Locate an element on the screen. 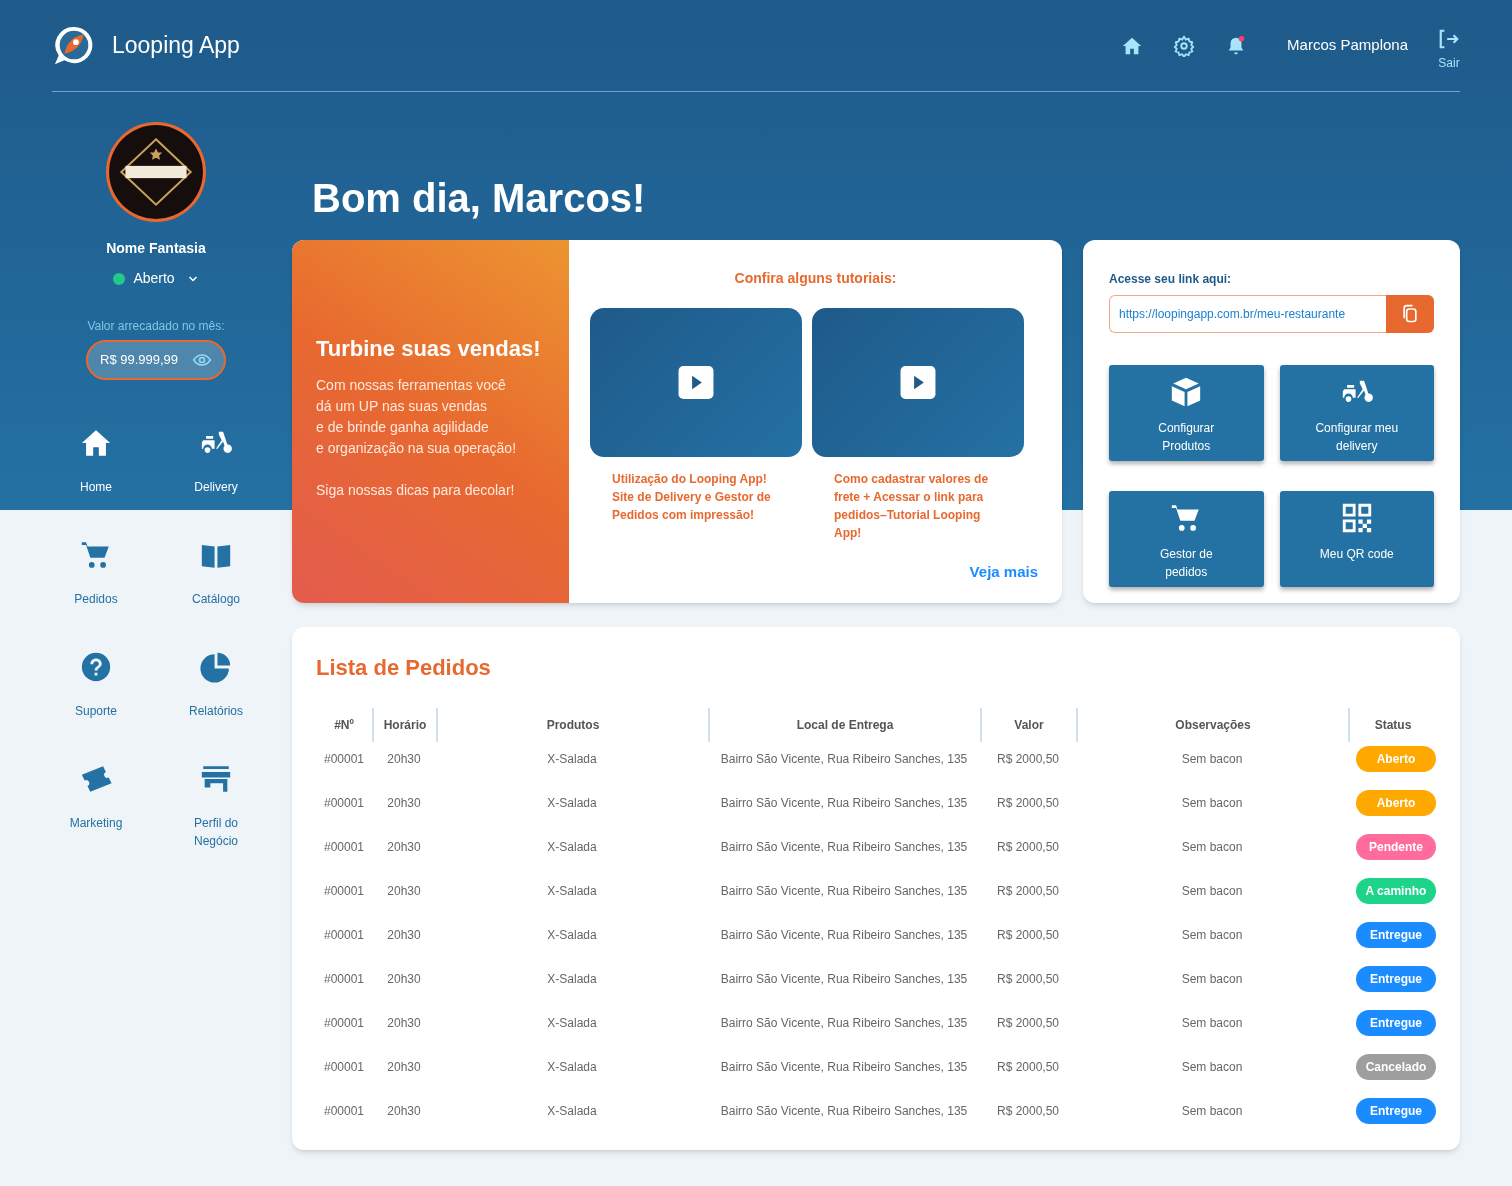 This screenshot has height=1186, width=1512. revenue-label: Valor arrecadado no mês: is located at coordinates (156, 326).